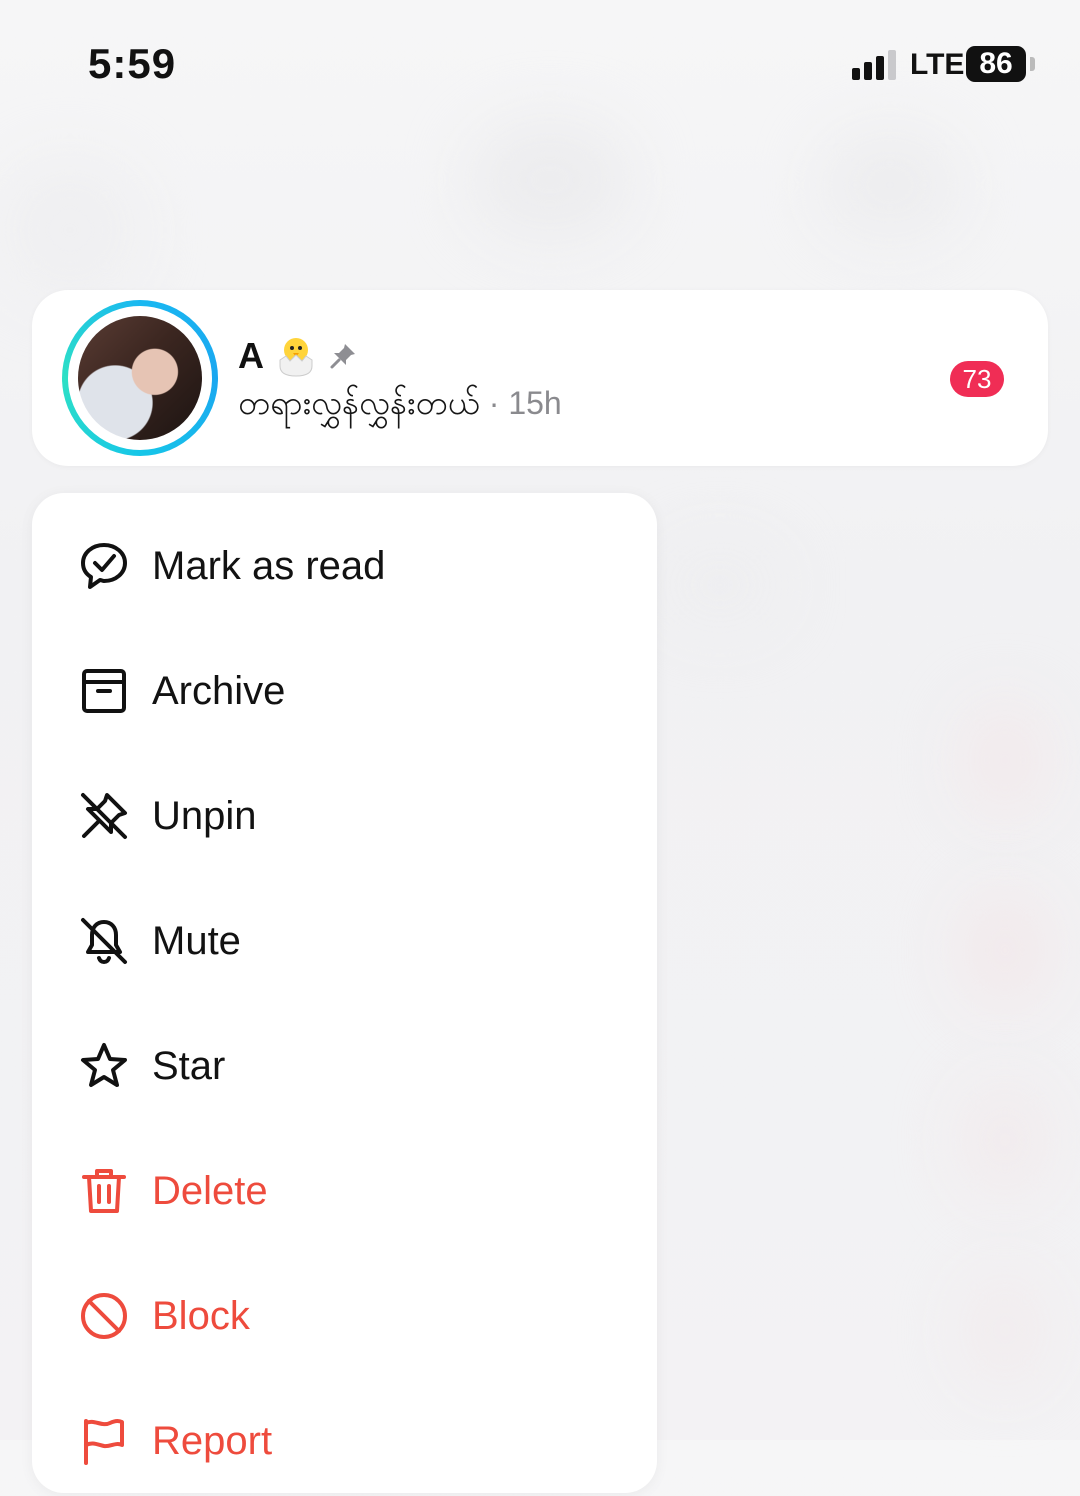  What do you see at coordinates (344, 691) in the screenshot?
I see `archive-item: Archive` at bounding box center [344, 691].